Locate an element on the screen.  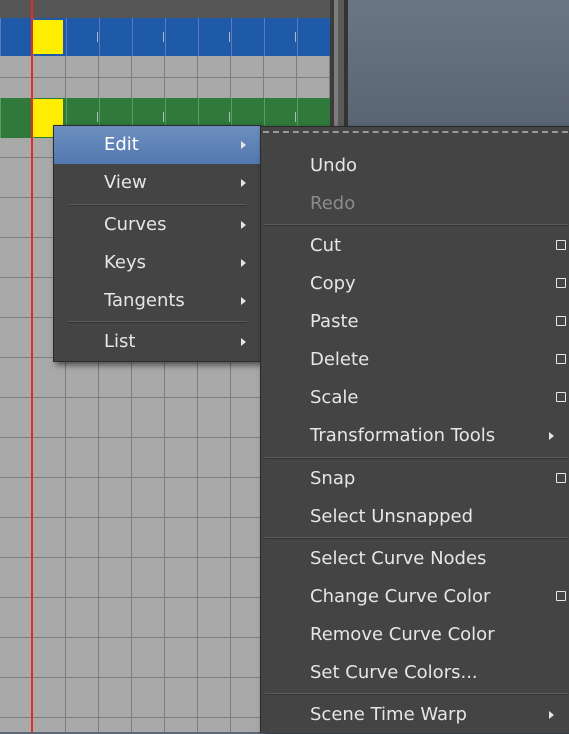
menu-item-change-curve-color: Change Curve Color is located at coordinates (415, 597).